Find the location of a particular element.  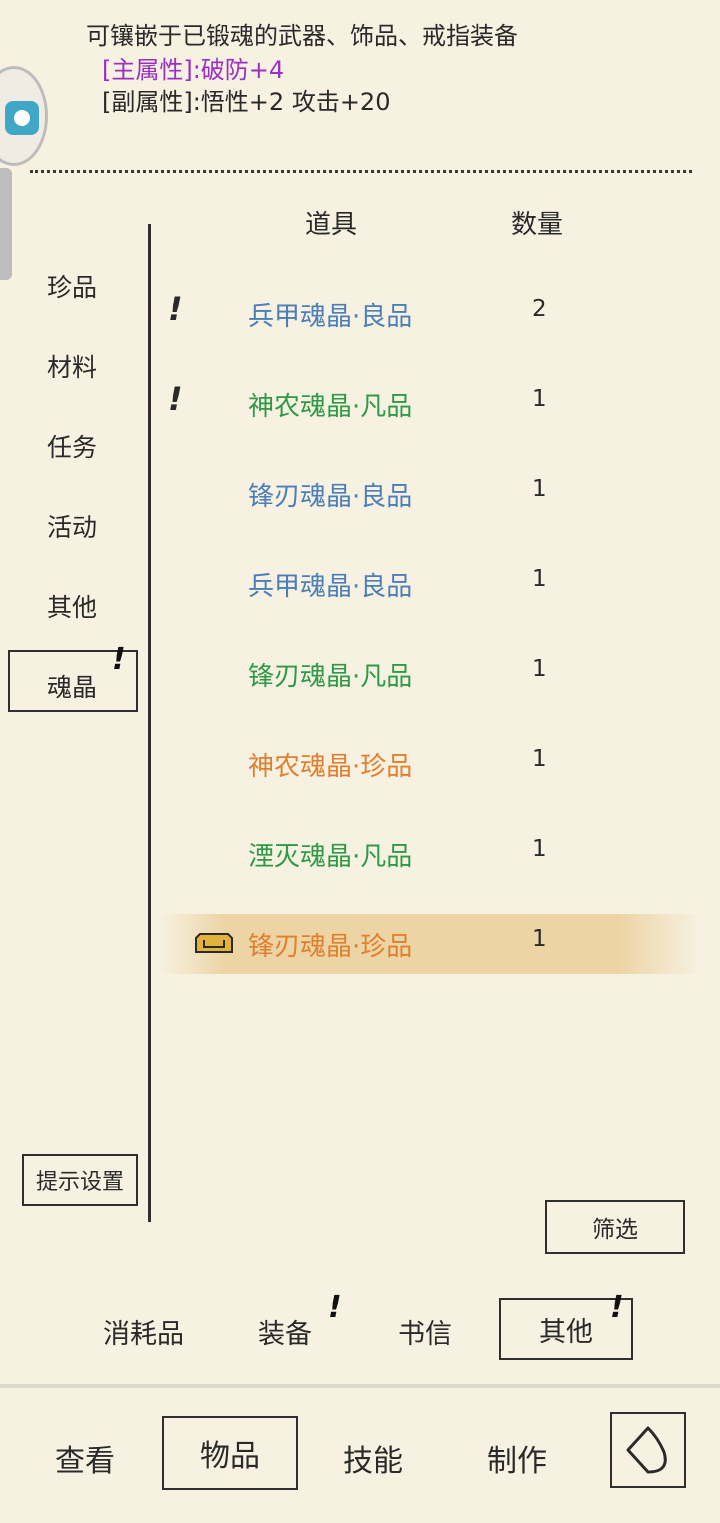

category-treasure: 珍品 is located at coordinates (72, 286).